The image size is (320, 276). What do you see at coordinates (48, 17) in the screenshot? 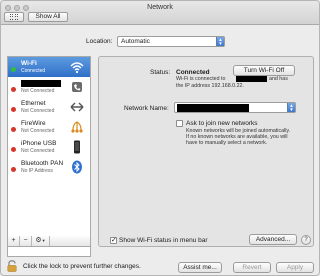
I see `show-all-button: Show All` at bounding box center [48, 17].